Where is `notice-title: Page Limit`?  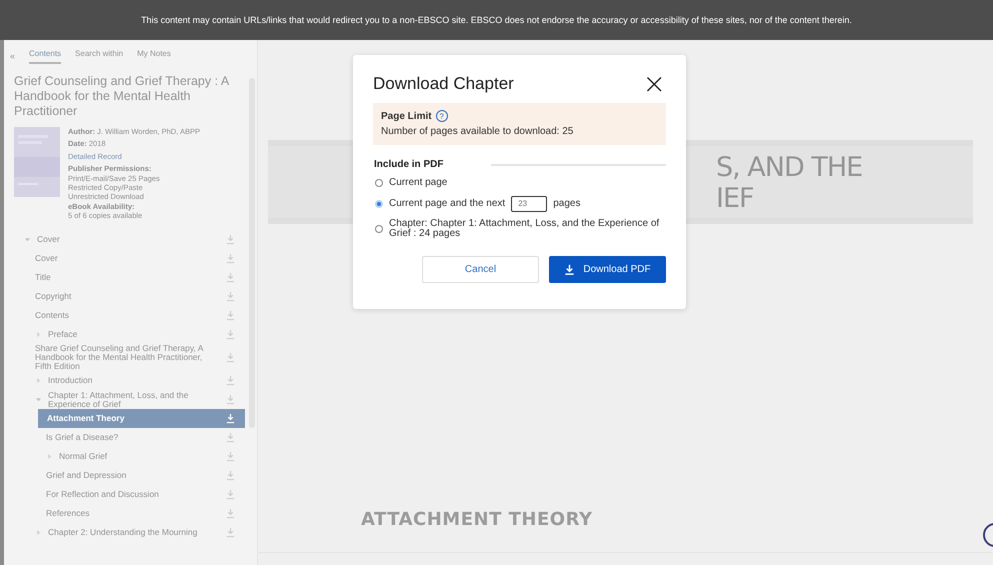 notice-title: Page Limit is located at coordinates (406, 116).